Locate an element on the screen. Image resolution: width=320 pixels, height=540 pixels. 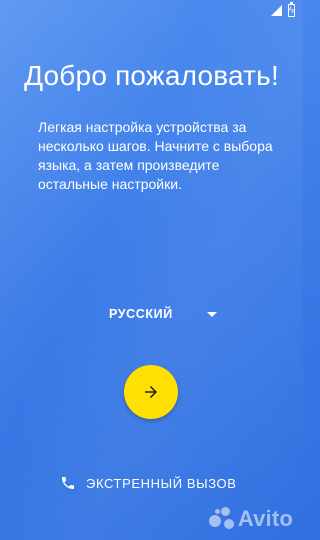
avito-watermark: Avito is located at coordinates (250, 519).